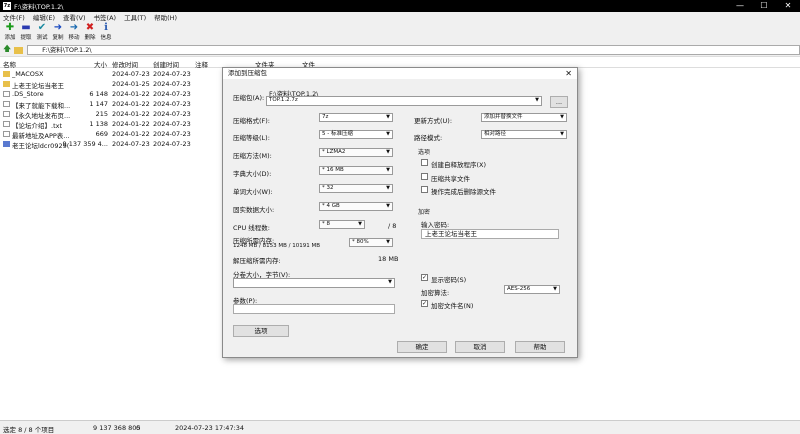  What do you see at coordinates (422, 347) in the screenshot?
I see `ok-button: 确定` at bounding box center [422, 347].